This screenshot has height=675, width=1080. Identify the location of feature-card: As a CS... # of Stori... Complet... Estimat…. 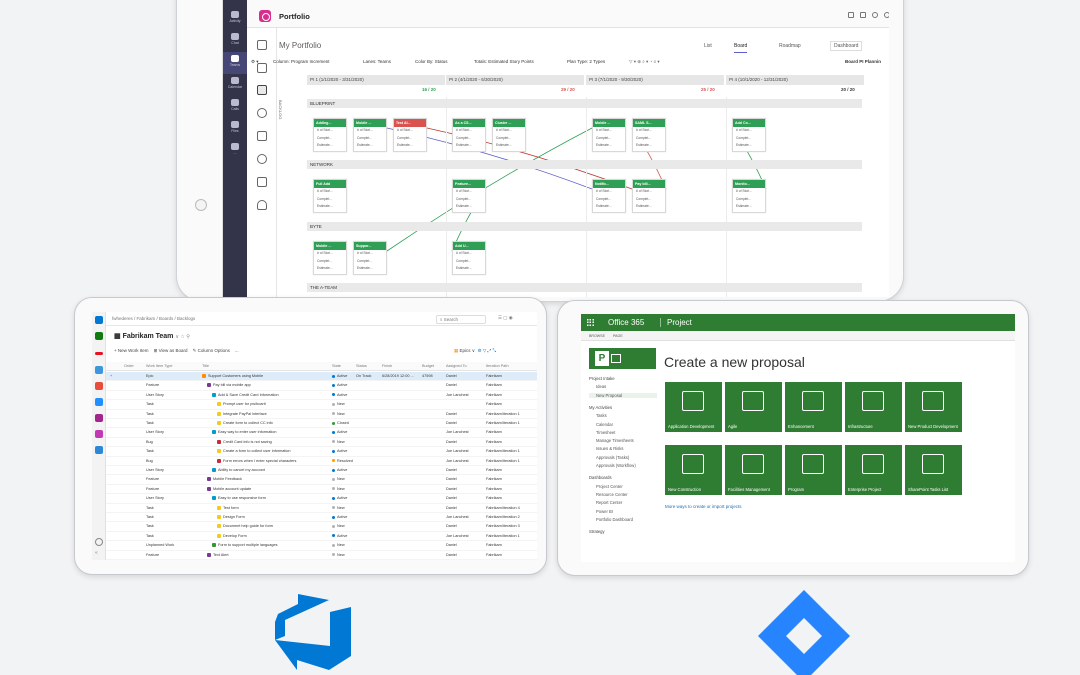
(469, 135).